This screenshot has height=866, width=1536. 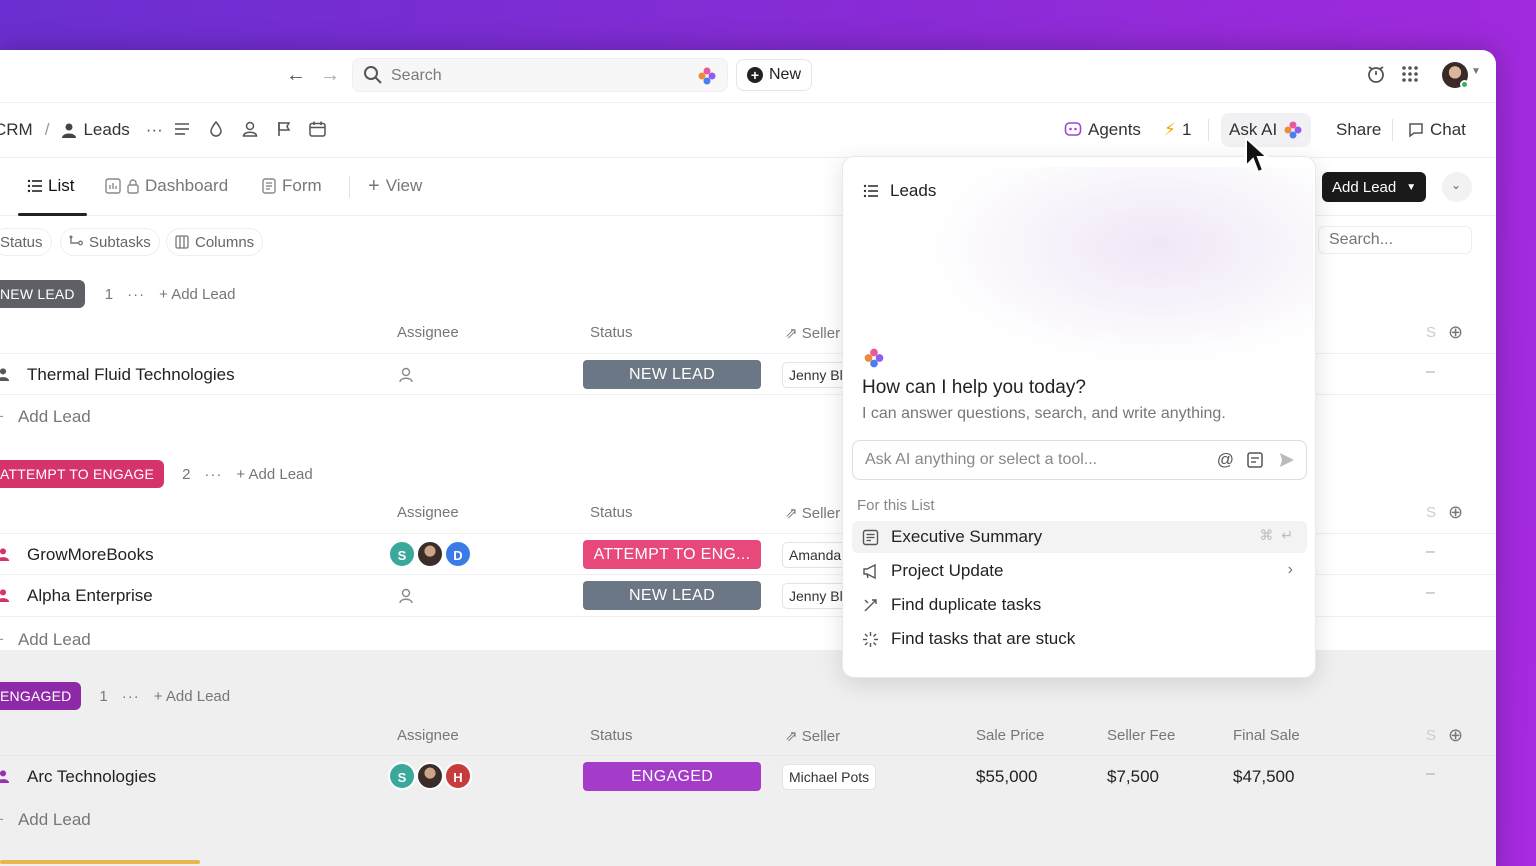 I want to click on alarm-clock-icon, so click(x=1376, y=74).